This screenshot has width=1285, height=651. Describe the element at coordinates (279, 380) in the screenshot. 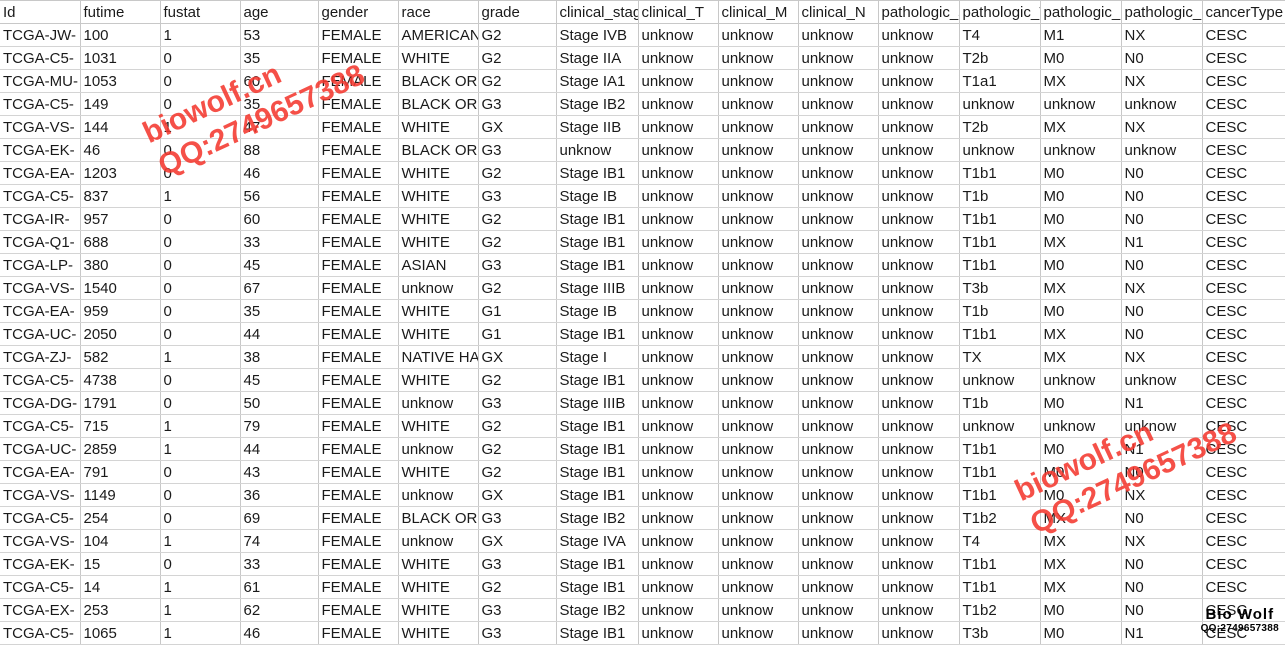

I see `cell-age: 45` at that location.